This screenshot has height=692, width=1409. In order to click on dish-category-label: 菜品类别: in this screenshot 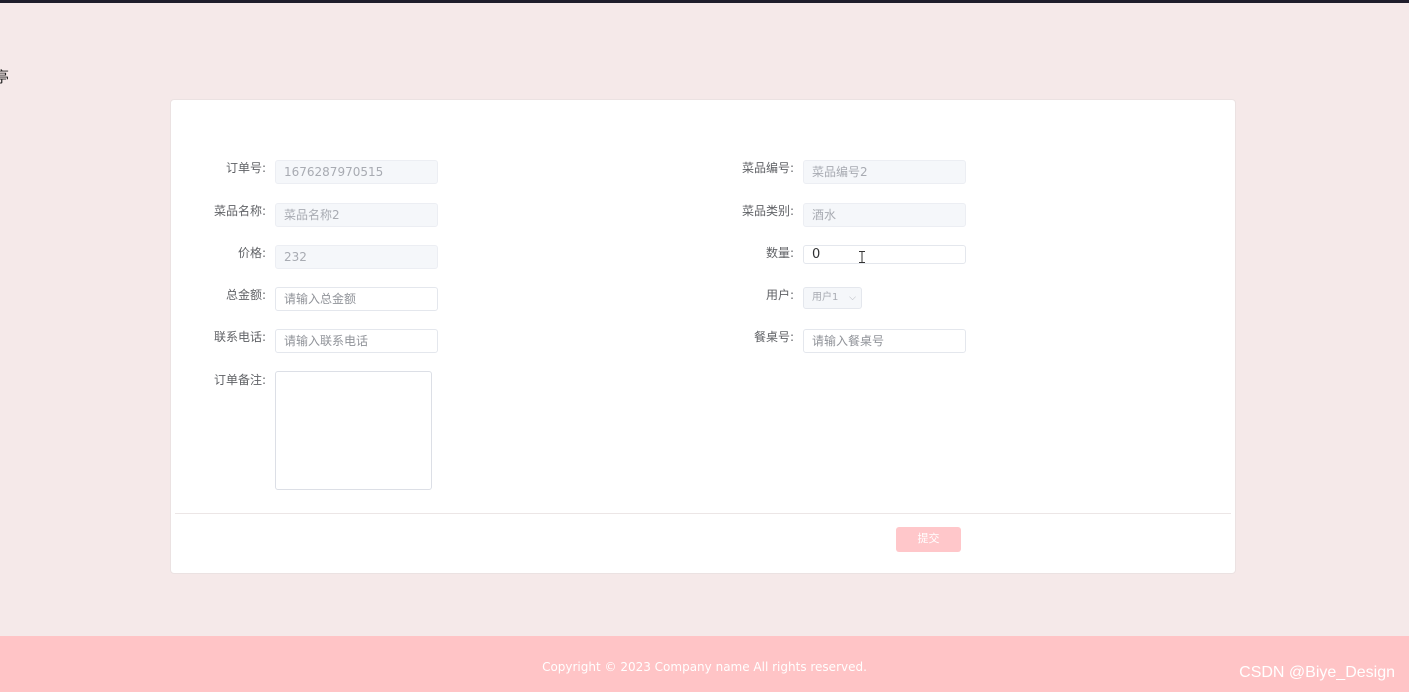, I will do `click(767, 211)`.